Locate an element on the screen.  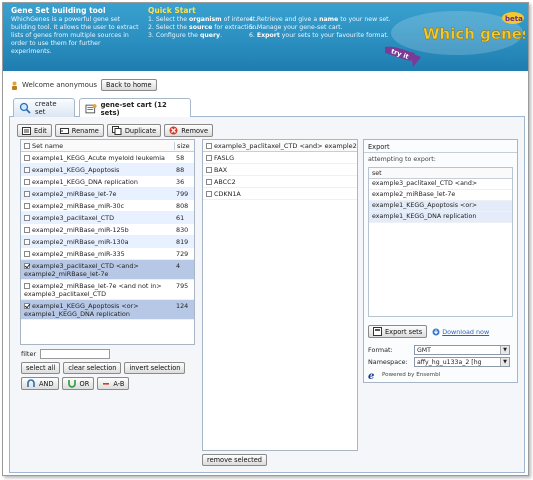
col-set-name: Set name is located at coordinates (48, 145).